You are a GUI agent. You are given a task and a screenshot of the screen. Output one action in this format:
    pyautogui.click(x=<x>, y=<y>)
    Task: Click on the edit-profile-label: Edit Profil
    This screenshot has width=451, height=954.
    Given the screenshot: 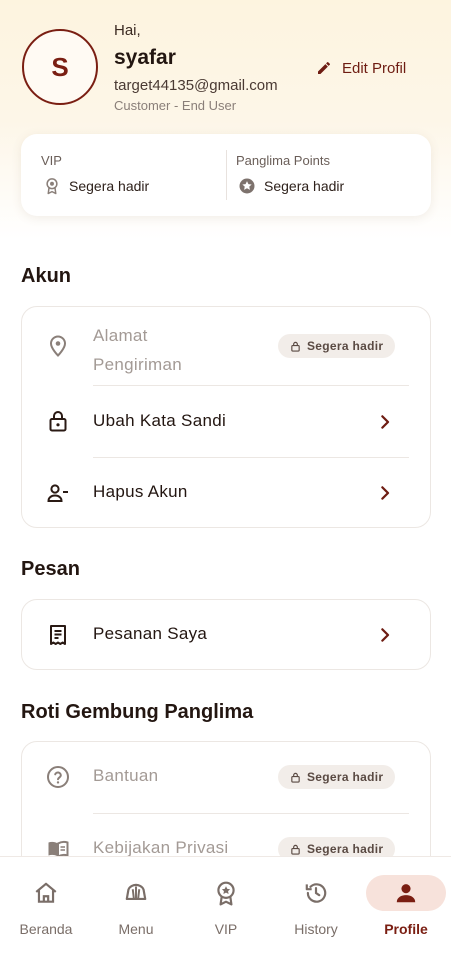 What is the action you would take?
    pyautogui.click(x=374, y=68)
    